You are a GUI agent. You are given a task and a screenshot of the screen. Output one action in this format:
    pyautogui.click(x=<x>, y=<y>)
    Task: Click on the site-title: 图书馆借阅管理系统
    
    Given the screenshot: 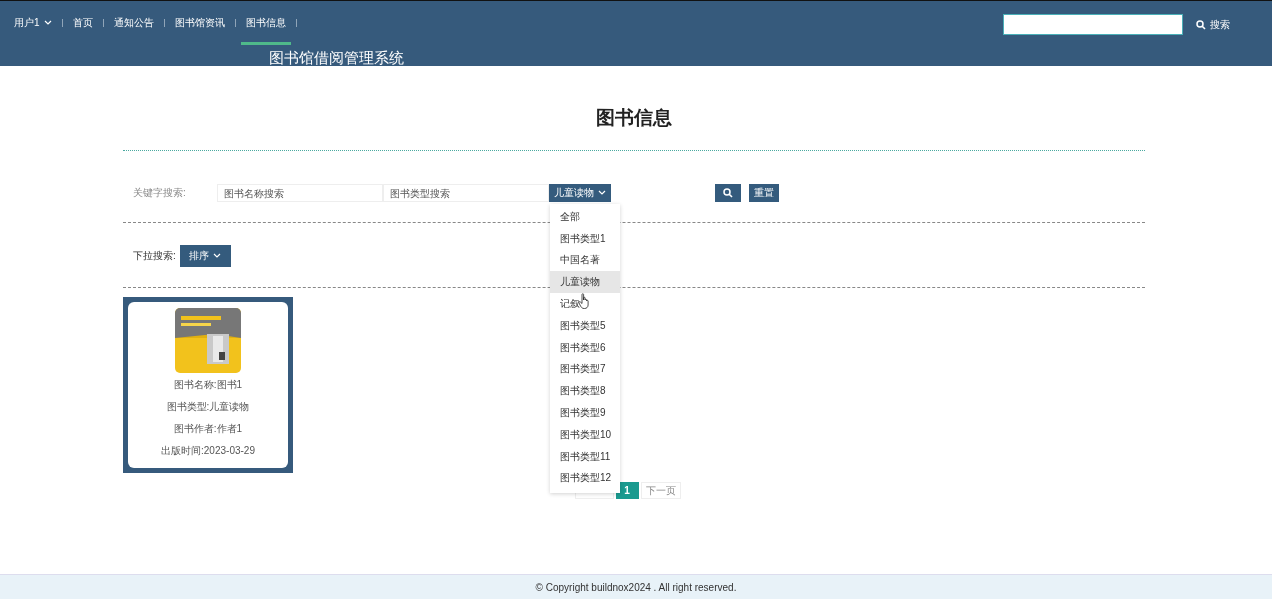 What is the action you would take?
    pyautogui.click(x=336, y=58)
    